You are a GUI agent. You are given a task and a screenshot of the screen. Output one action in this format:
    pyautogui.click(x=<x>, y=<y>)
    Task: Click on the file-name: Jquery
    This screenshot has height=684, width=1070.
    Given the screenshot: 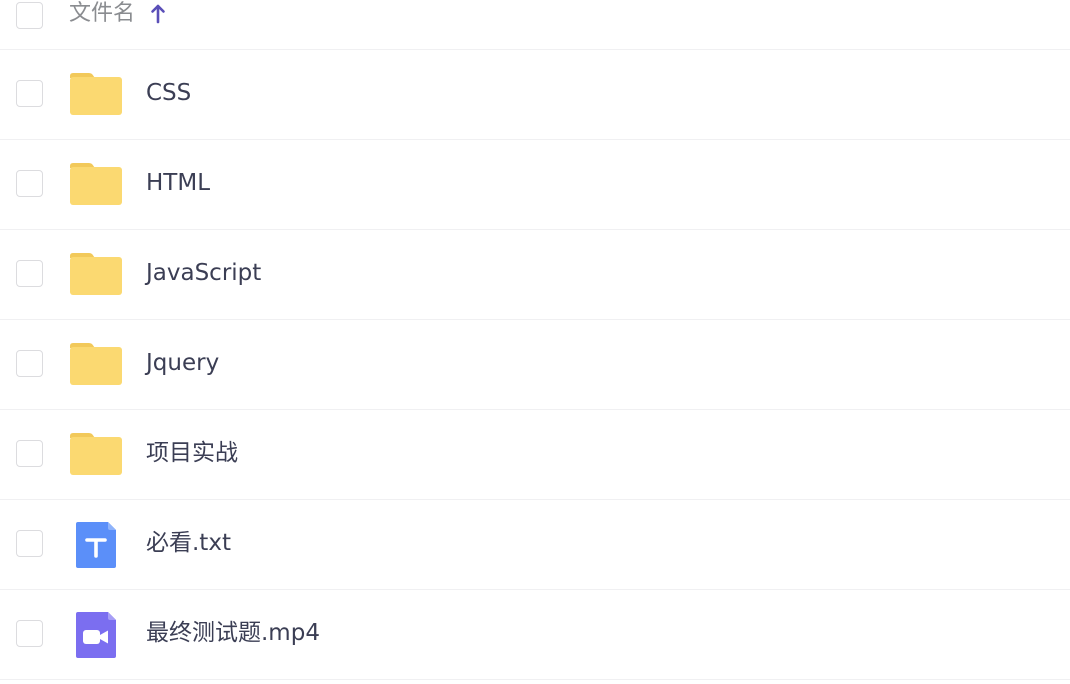 What is the action you would take?
    pyautogui.click(x=182, y=363)
    